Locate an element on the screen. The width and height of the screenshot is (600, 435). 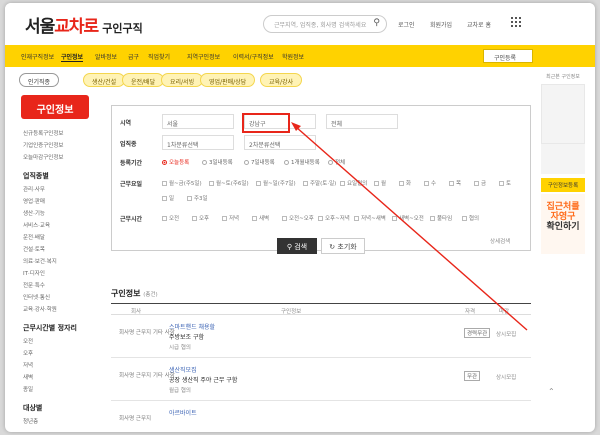
sidebar-item: 영업·판매 is located at coordinates (56, 201).